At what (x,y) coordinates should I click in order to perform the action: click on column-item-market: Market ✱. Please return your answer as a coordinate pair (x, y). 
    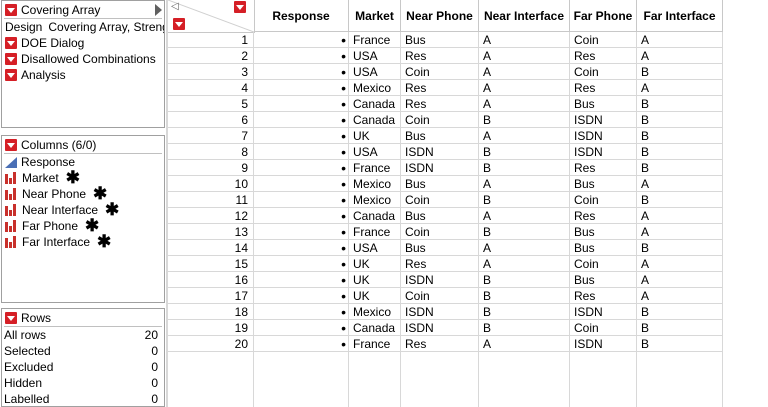
    Looking at the image, I should click on (83, 177).